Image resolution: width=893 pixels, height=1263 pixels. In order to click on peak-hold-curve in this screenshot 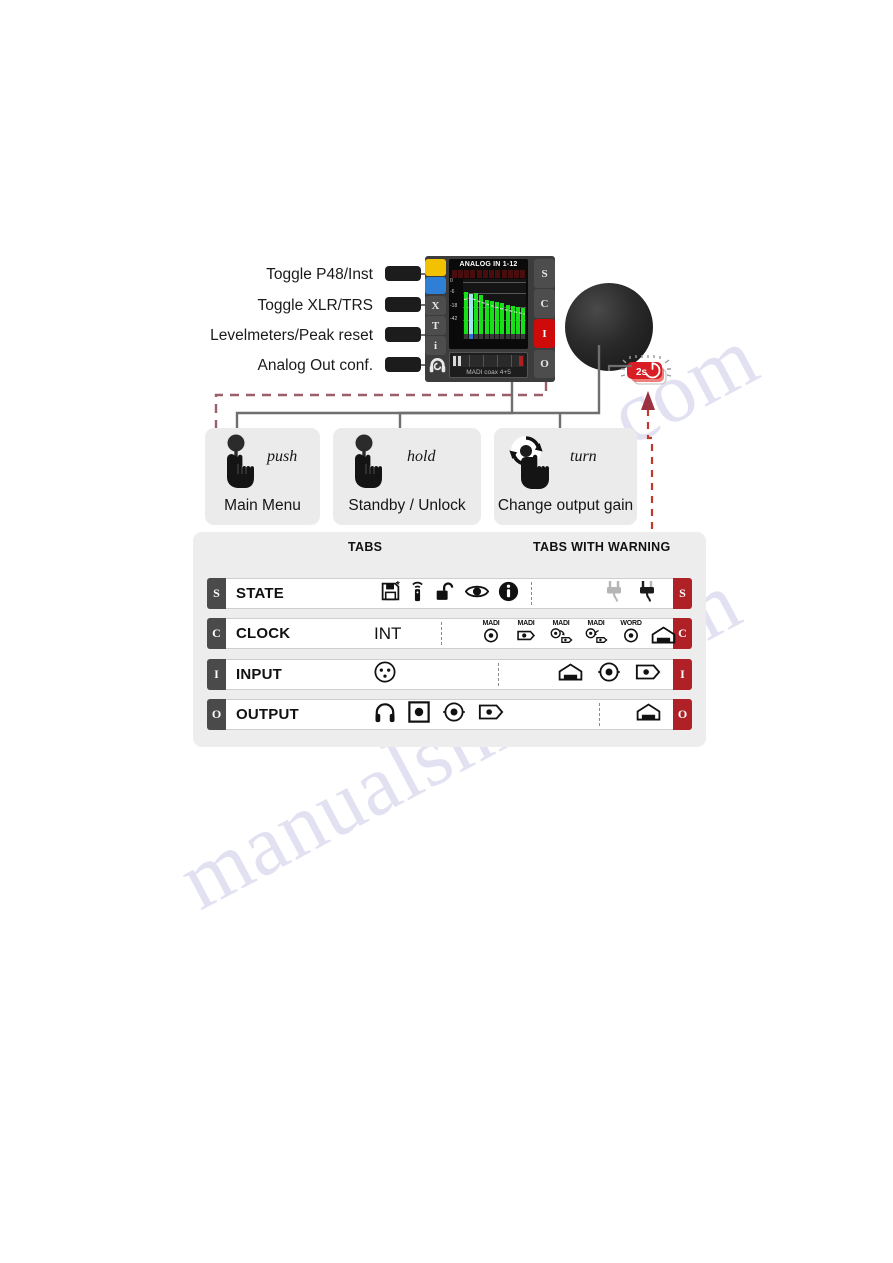, I will do `click(494, 306)`.